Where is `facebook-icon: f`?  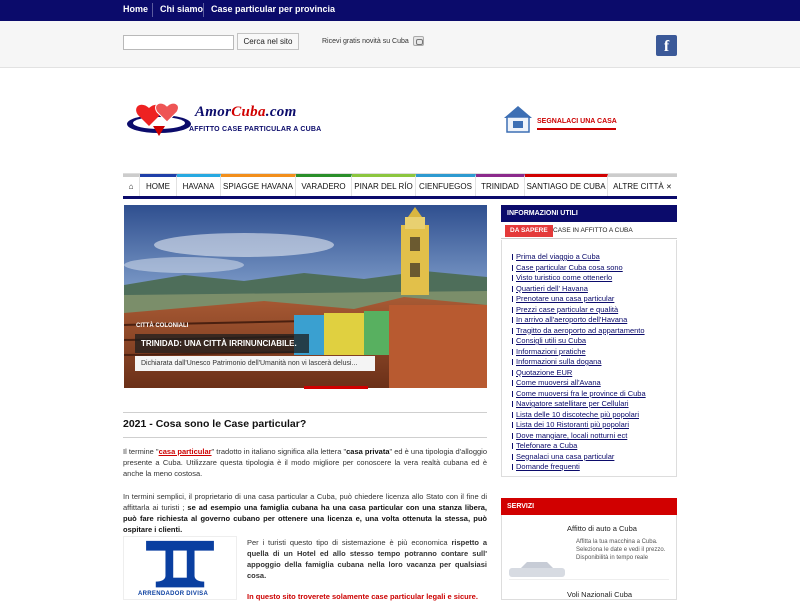
facebook-icon: f is located at coordinates (666, 45).